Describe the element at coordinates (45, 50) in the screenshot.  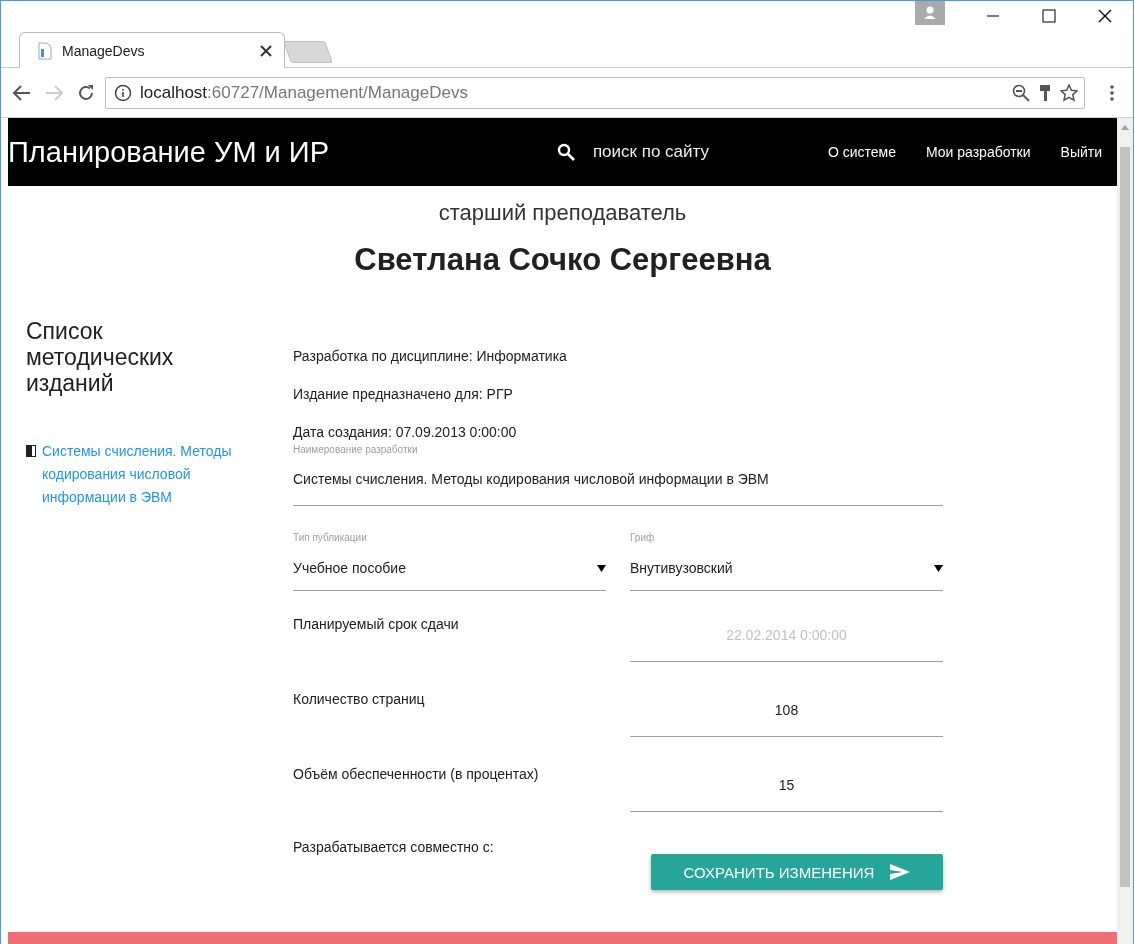
I see `page-icon` at that location.